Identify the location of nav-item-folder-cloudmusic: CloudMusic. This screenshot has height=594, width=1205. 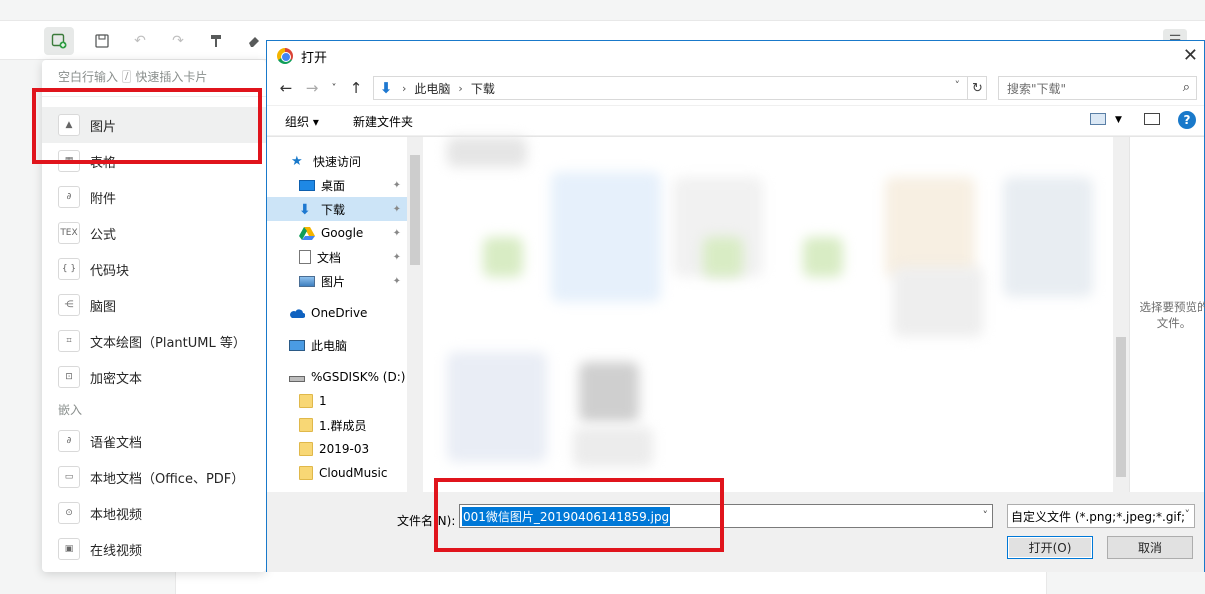
(337, 473).